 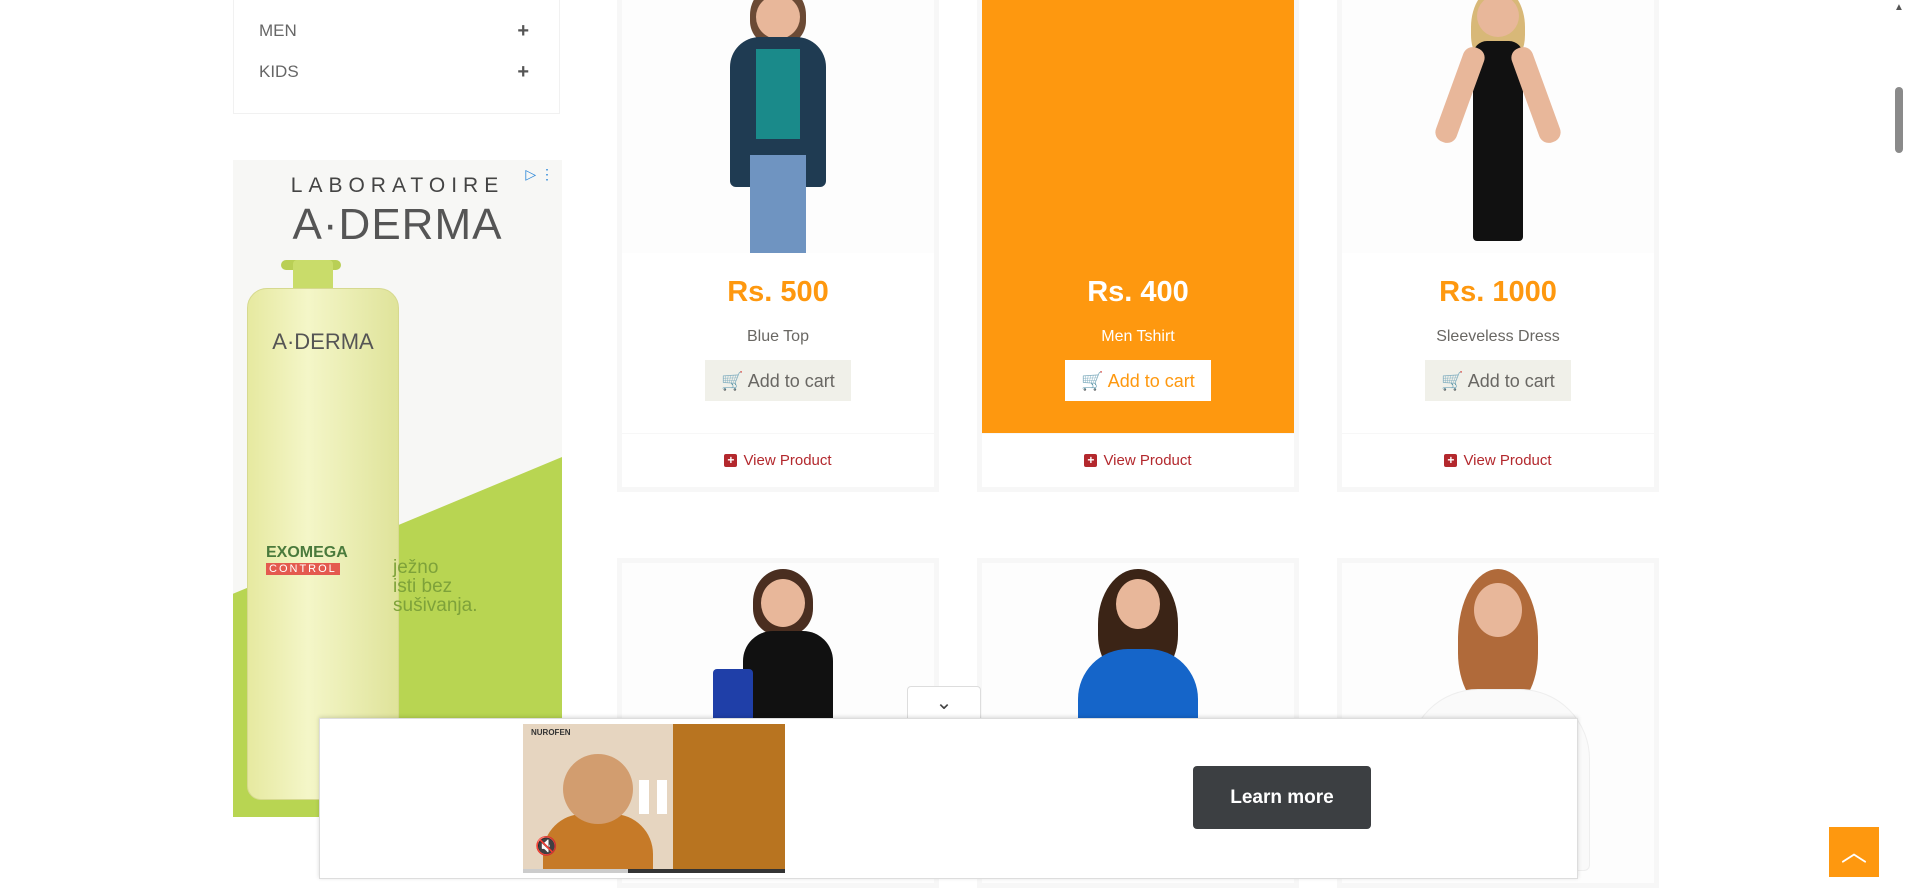 I want to click on collapse-ad-button: ⌄, so click(x=944, y=702).